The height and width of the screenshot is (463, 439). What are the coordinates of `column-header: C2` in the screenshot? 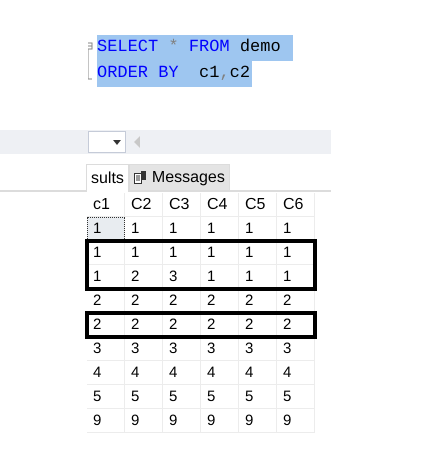 It's located at (144, 205).